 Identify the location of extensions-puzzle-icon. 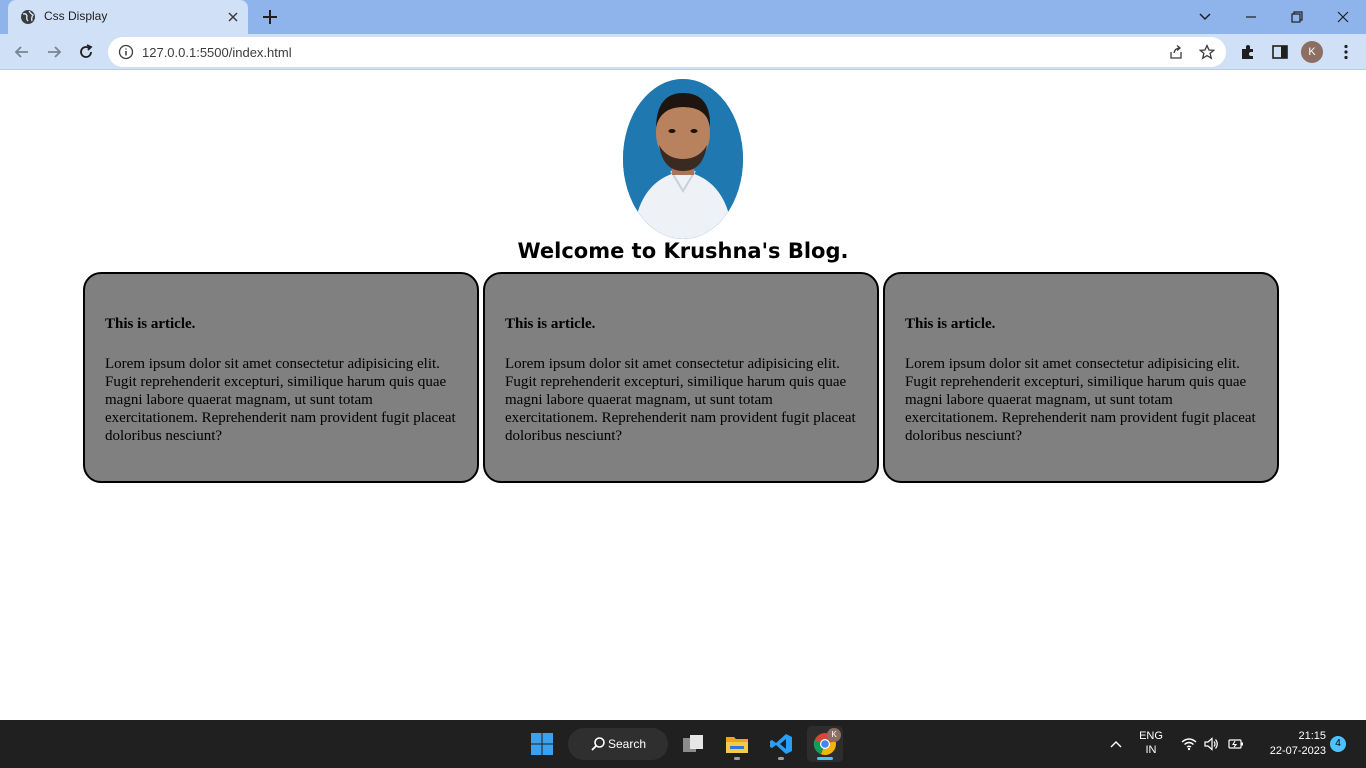
(1248, 52).